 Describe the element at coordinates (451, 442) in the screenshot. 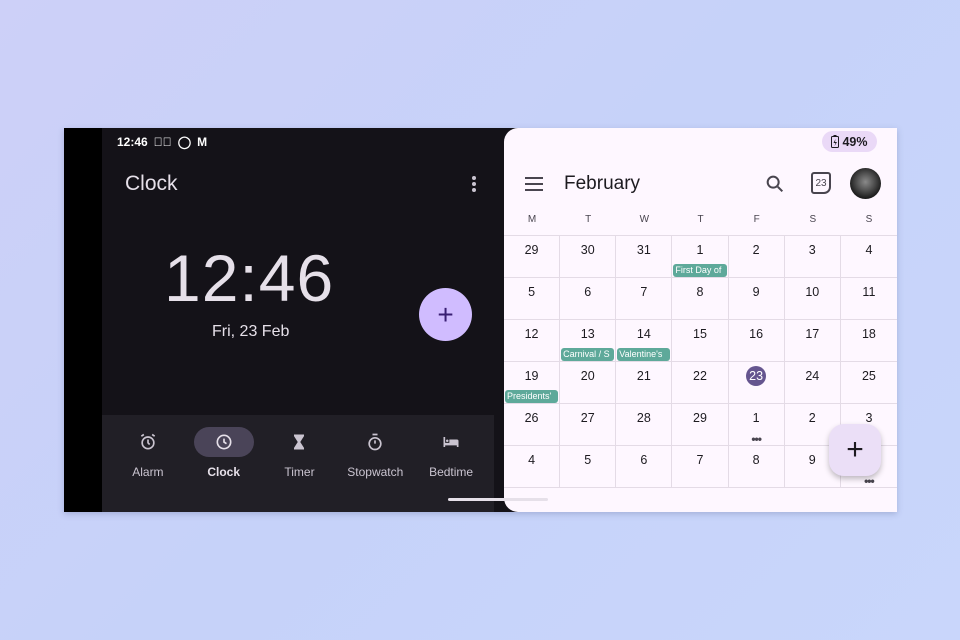

I see `bed-icon` at that location.